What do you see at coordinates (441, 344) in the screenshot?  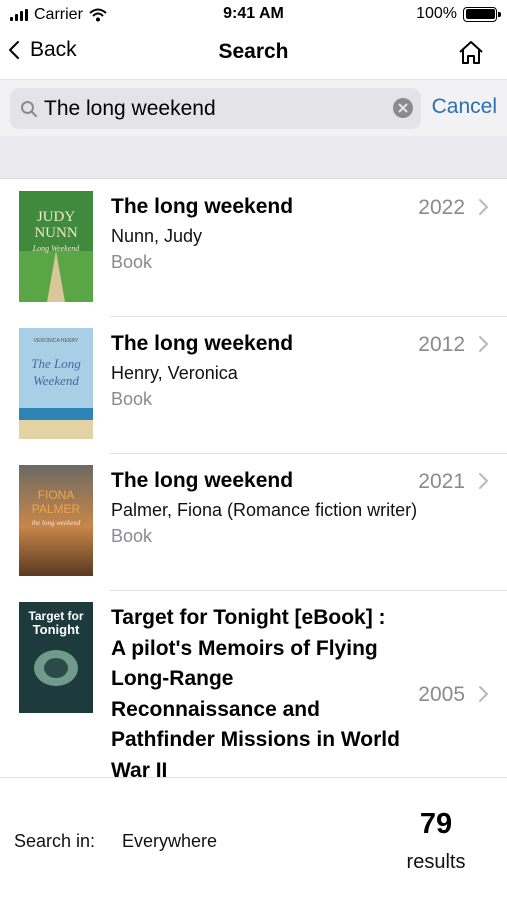 I see `result-year: 2012` at bounding box center [441, 344].